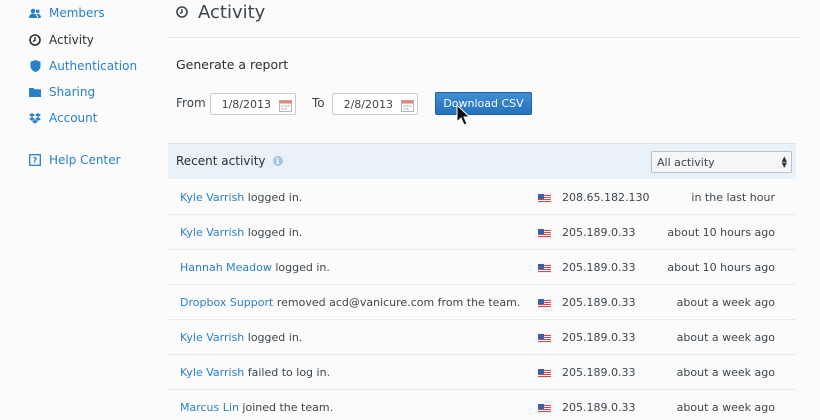 The width and height of the screenshot is (820, 420). I want to click on shield-icon, so click(35, 66).